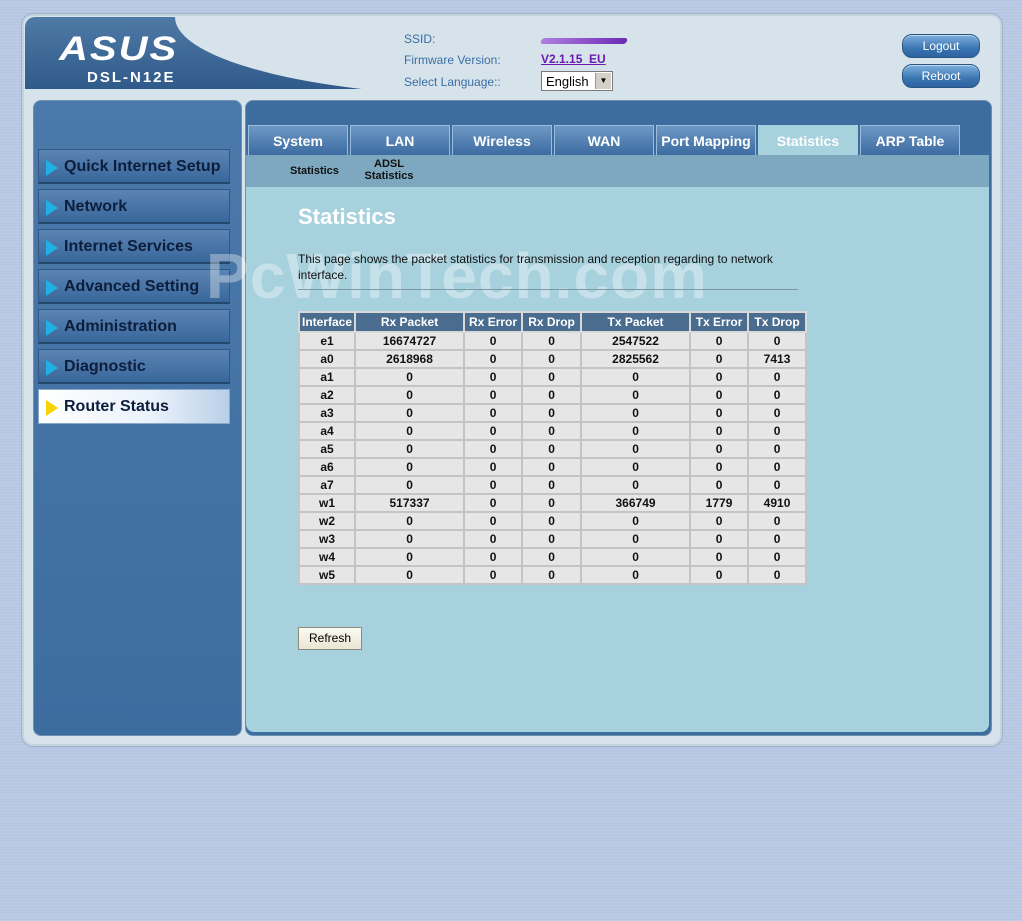 The height and width of the screenshot is (921, 1022). What do you see at coordinates (134, 166) in the screenshot?
I see `sidebar-item-quick-internet-setup: Quick Internet Setup` at bounding box center [134, 166].